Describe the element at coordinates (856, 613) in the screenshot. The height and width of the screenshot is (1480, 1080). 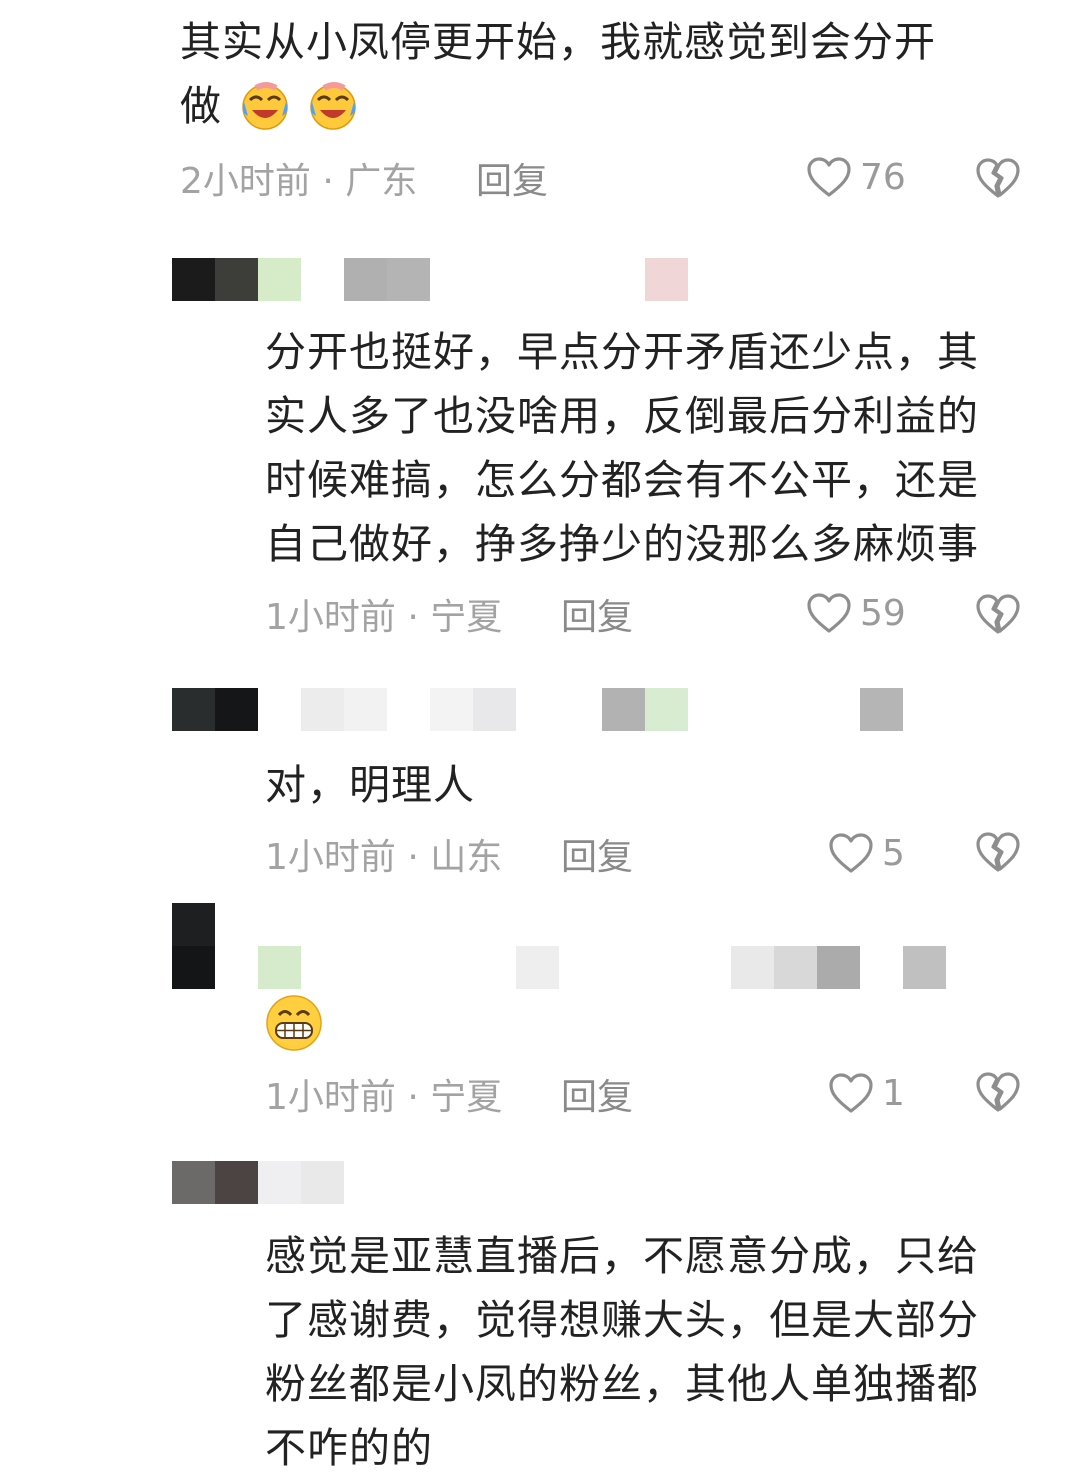
I see `like-button: 59` at that location.